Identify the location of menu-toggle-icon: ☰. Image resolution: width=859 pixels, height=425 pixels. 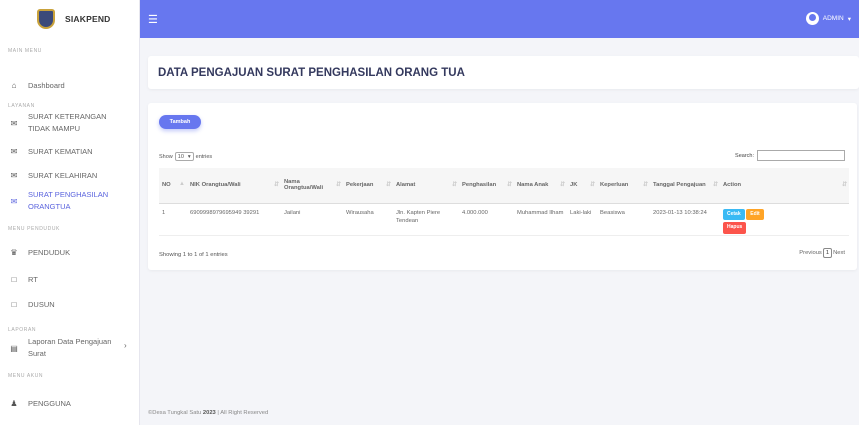
(153, 19).